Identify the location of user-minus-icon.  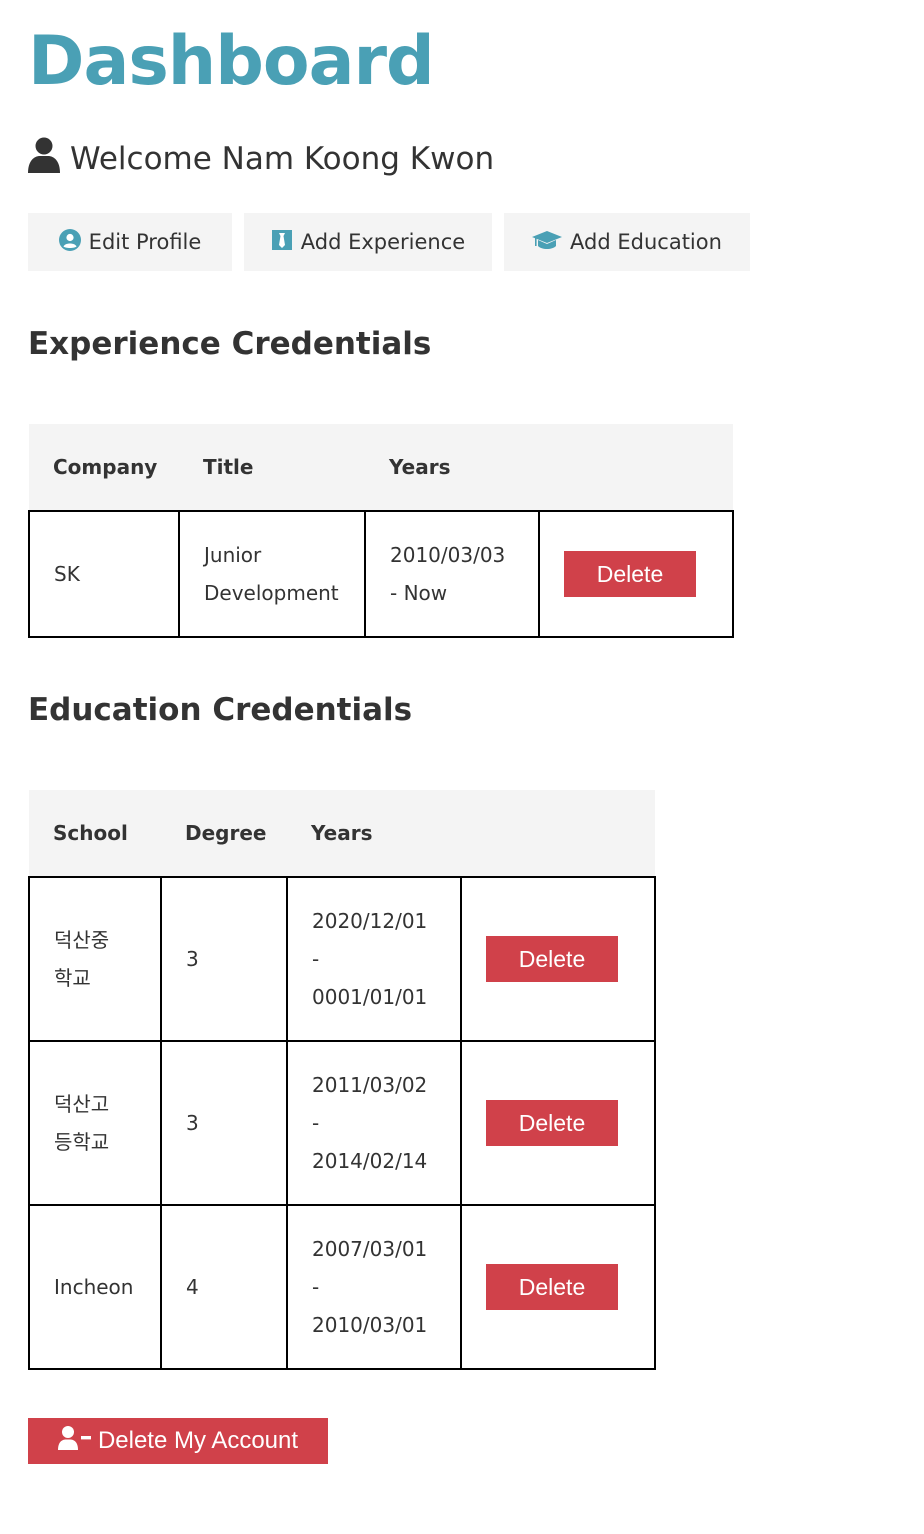
(74, 1441).